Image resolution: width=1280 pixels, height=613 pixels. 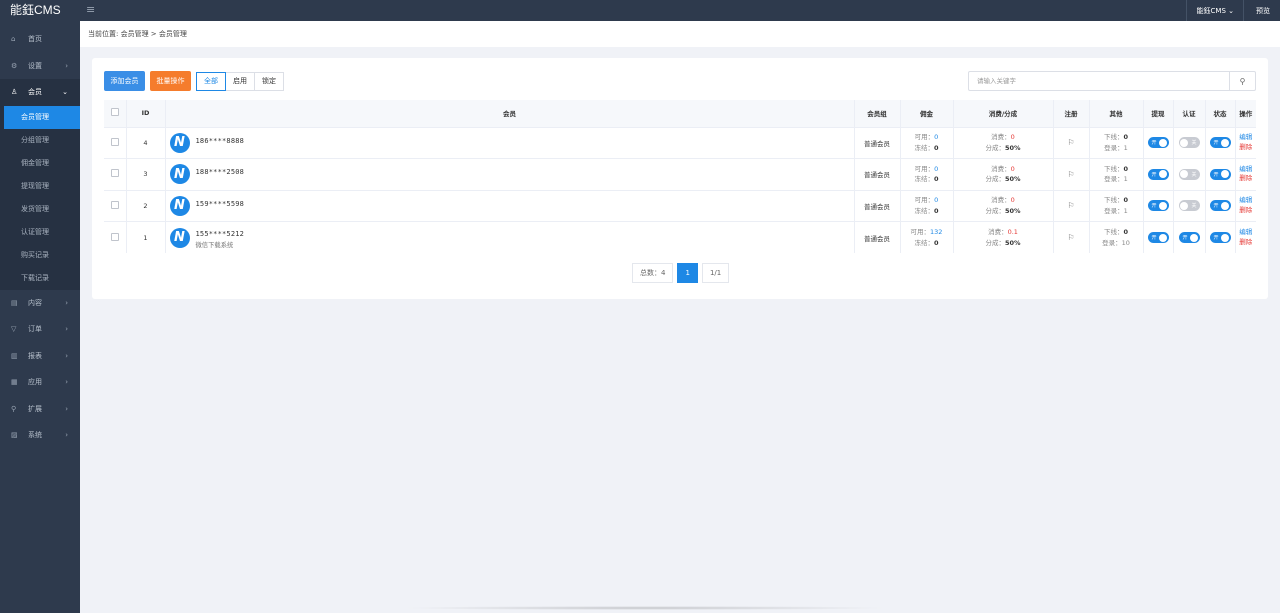 What do you see at coordinates (40, 66) in the screenshot?
I see `sidebar-item-settings: ⚙ 设置 ›` at bounding box center [40, 66].